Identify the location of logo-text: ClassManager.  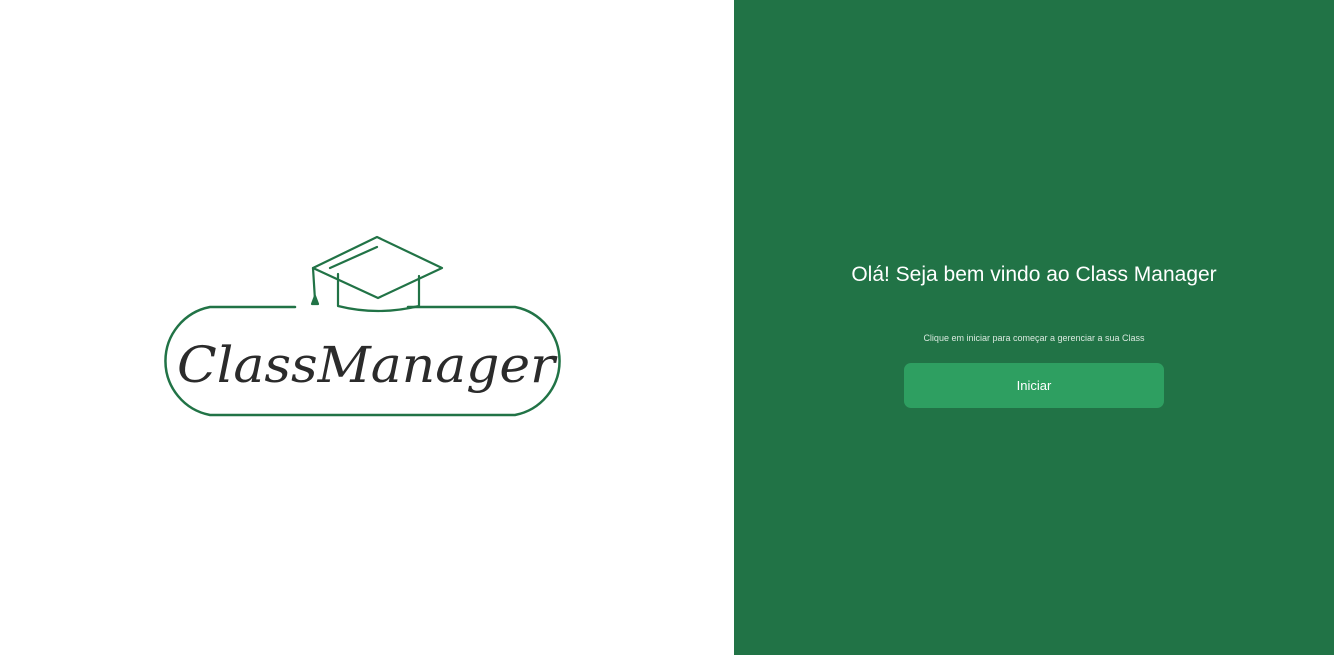
(367, 365).